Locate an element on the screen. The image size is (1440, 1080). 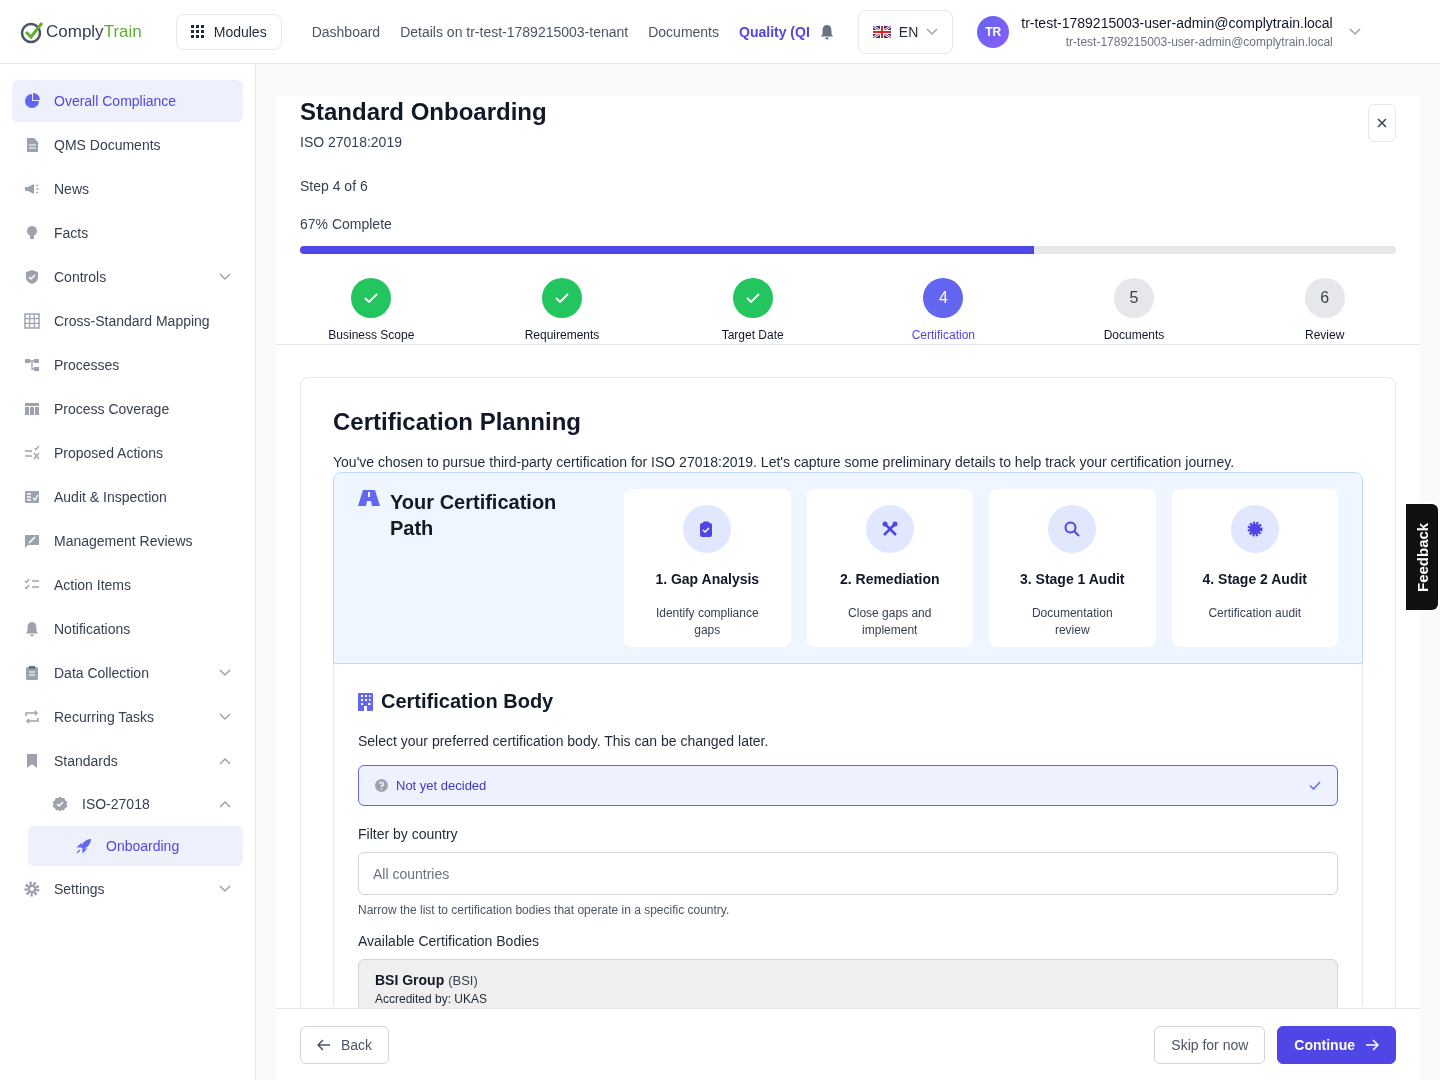
building-icon is located at coordinates (365, 701).